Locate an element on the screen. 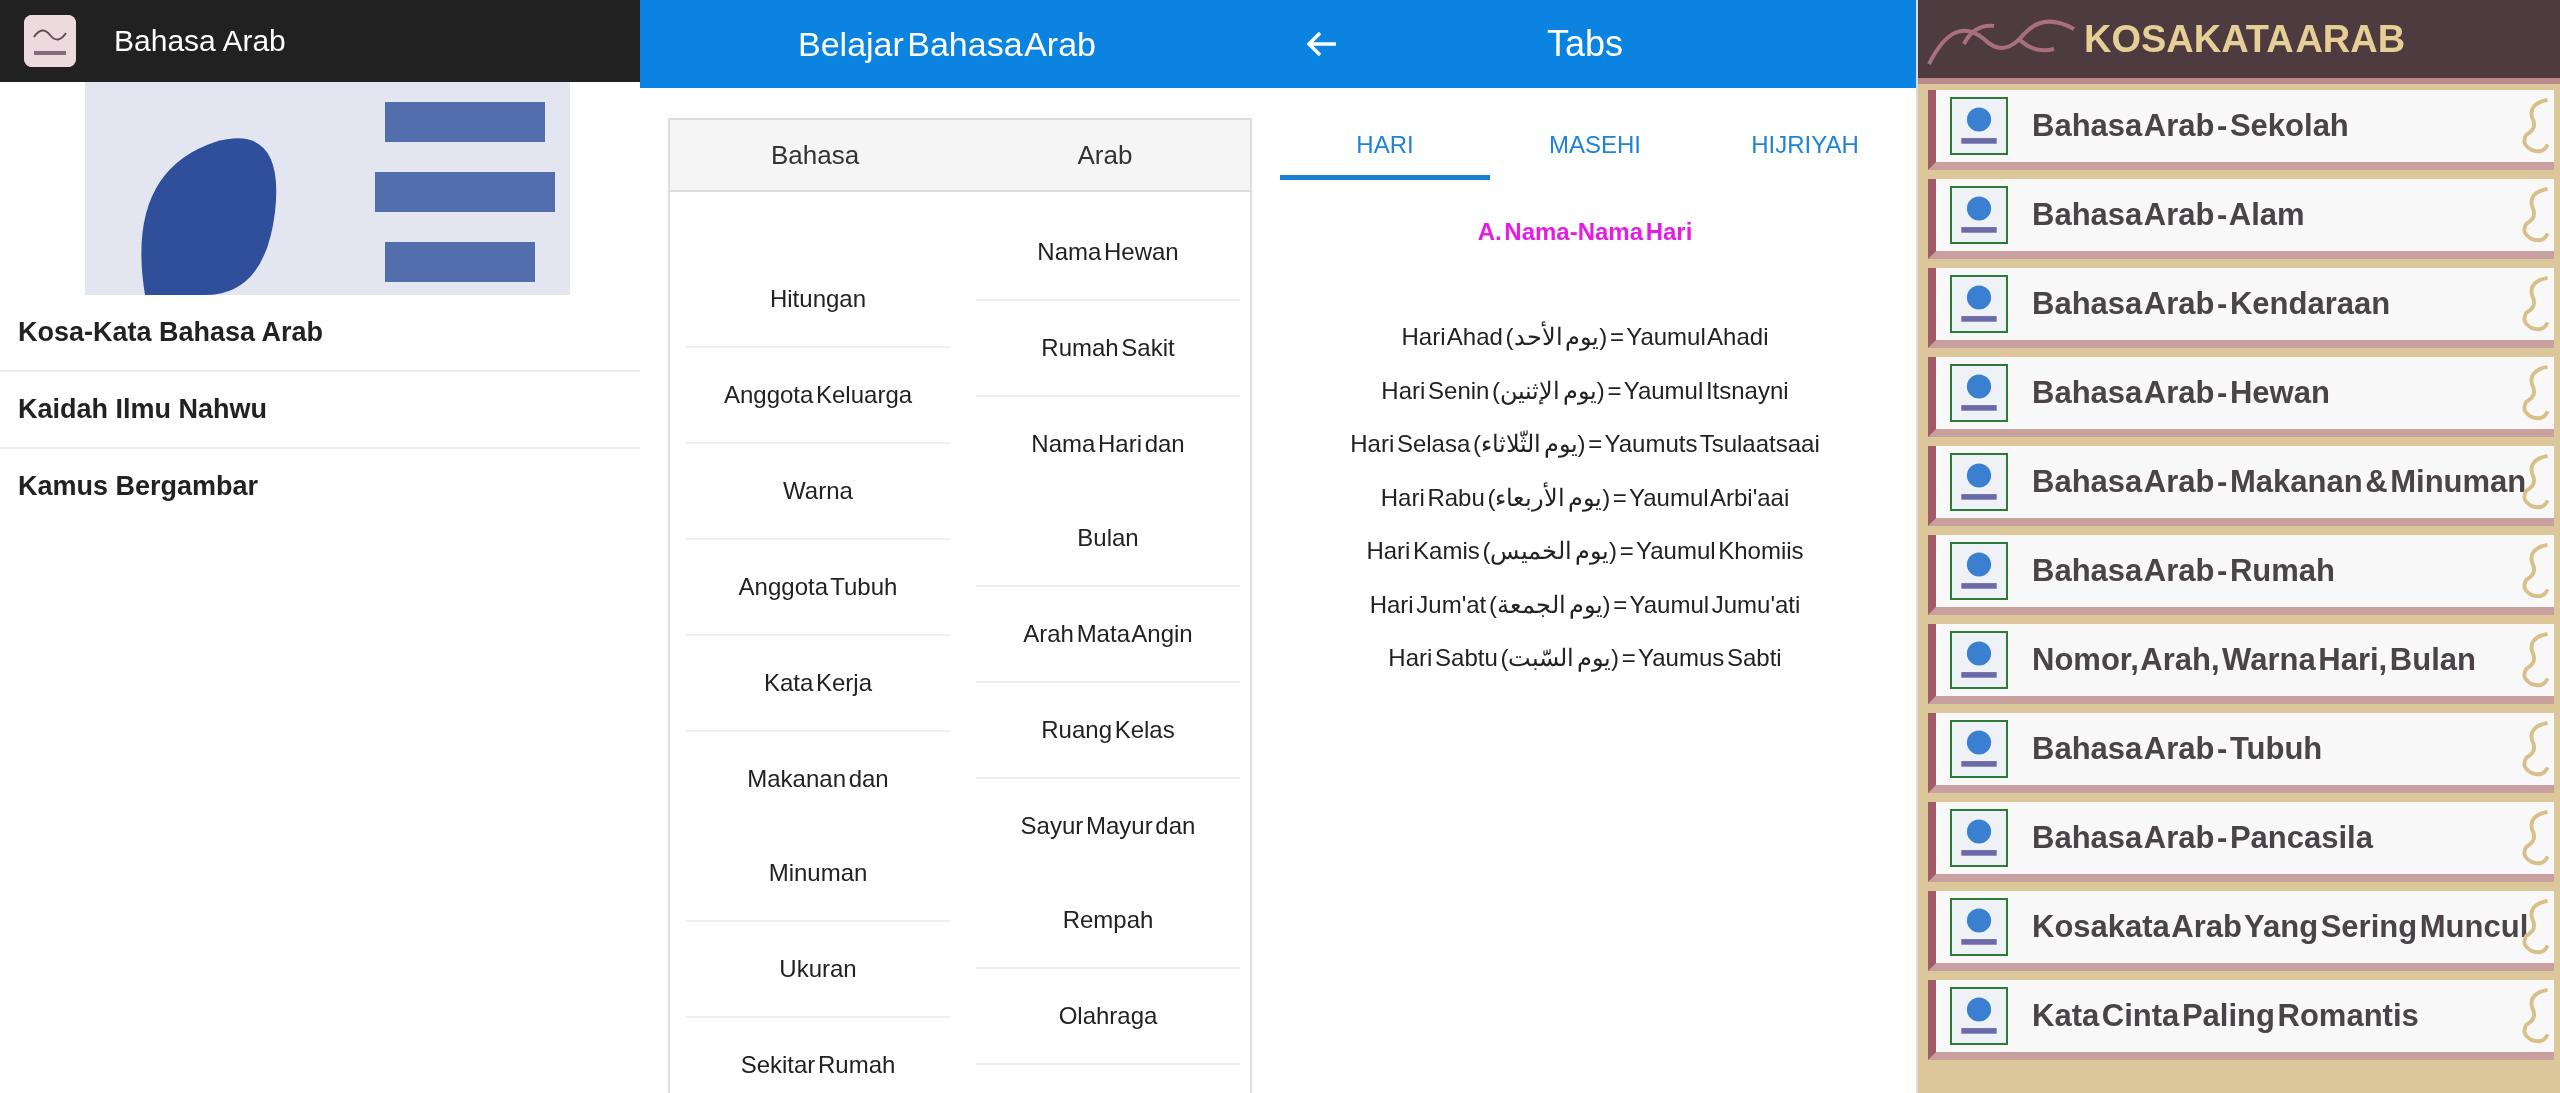  day-name-line: Hari Ahad (يوم الأحد) = Yaumul Ahadi is located at coordinates (1585, 336).